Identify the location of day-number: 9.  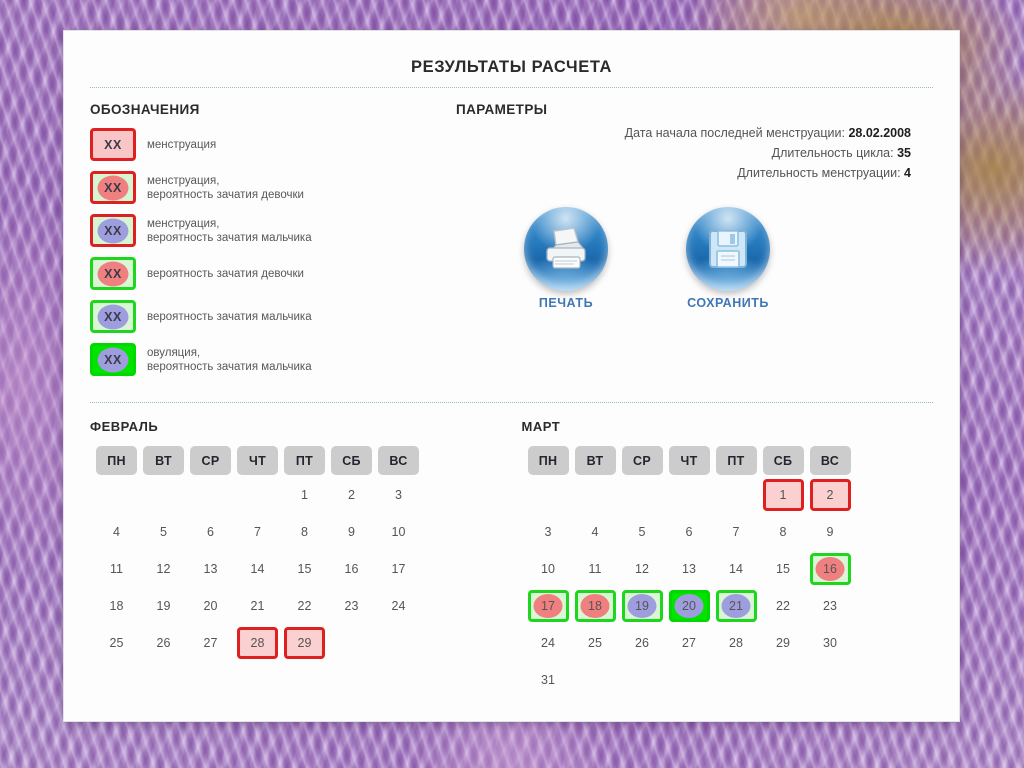
(830, 532).